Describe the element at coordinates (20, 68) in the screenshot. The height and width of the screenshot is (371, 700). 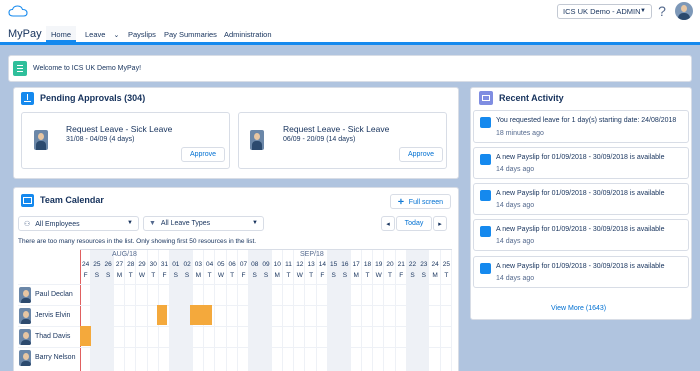
I see `clipboard-icon` at that location.